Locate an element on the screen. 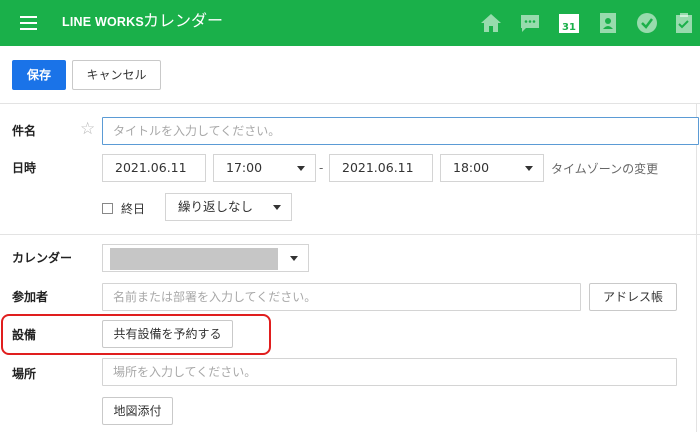 Image resolution: width=700 pixels, height=432 pixels. participants-label: 参加者 is located at coordinates (30, 297).